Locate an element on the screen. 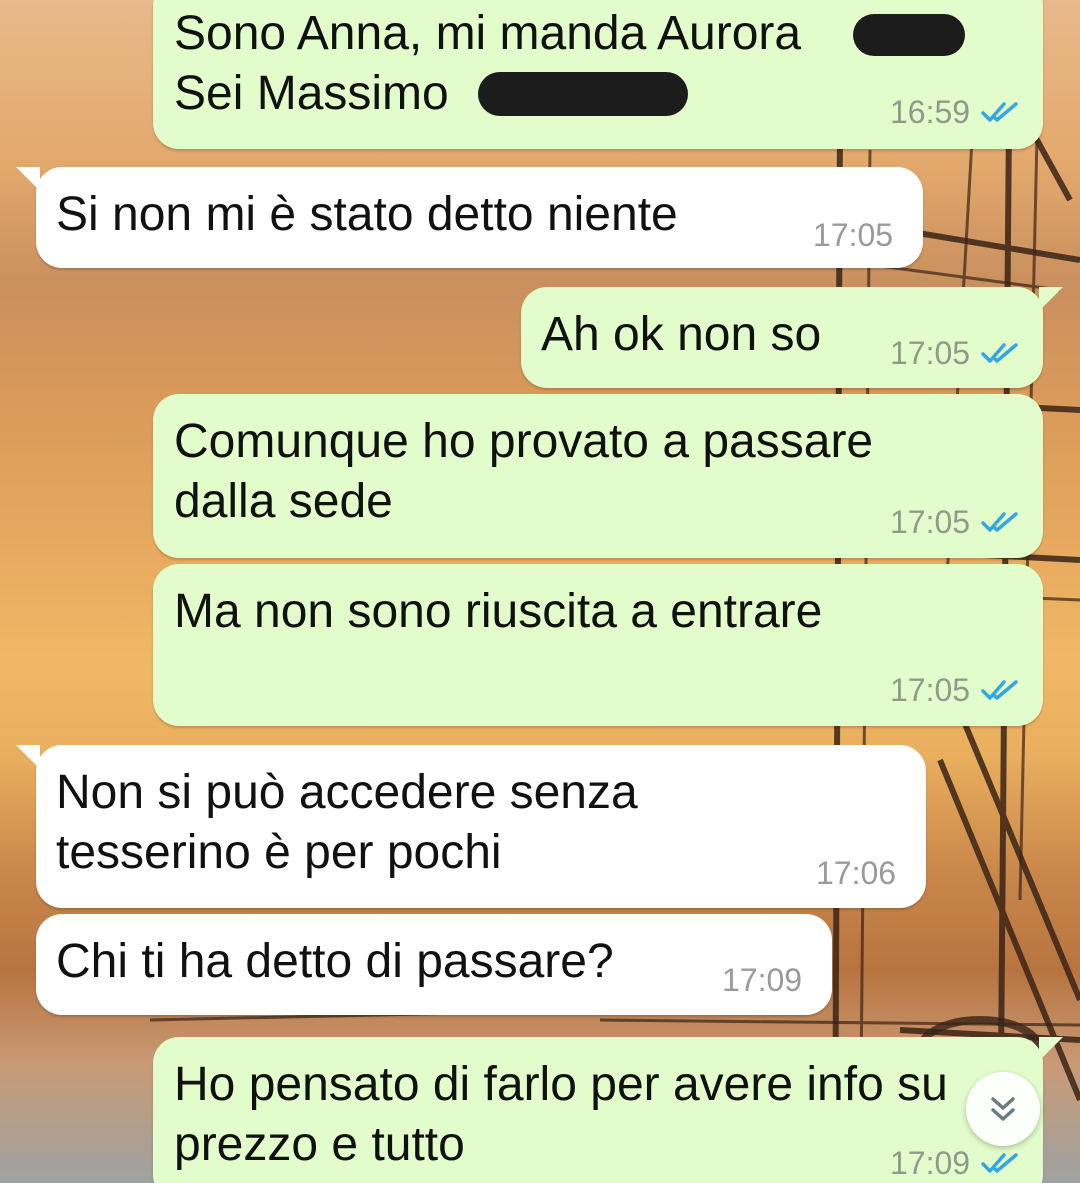  message-meta: 16:59 is located at coordinates (955, 112).